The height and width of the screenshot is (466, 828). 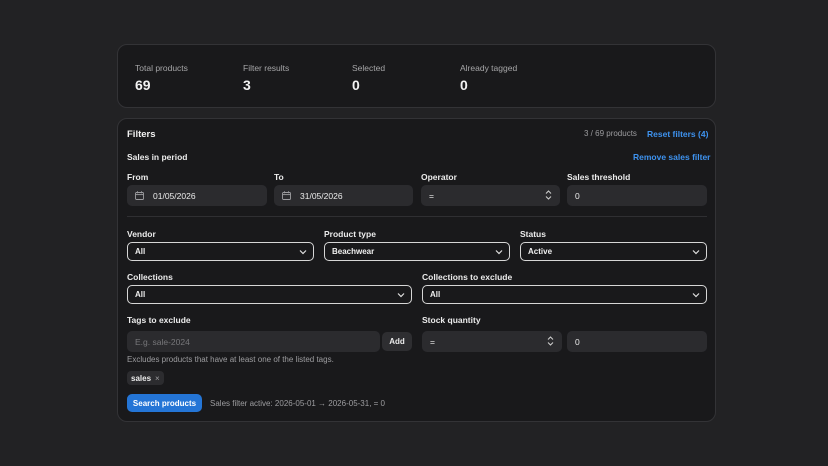 What do you see at coordinates (141, 134) in the screenshot?
I see `filters-title: Filters` at bounding box center [141, 134].